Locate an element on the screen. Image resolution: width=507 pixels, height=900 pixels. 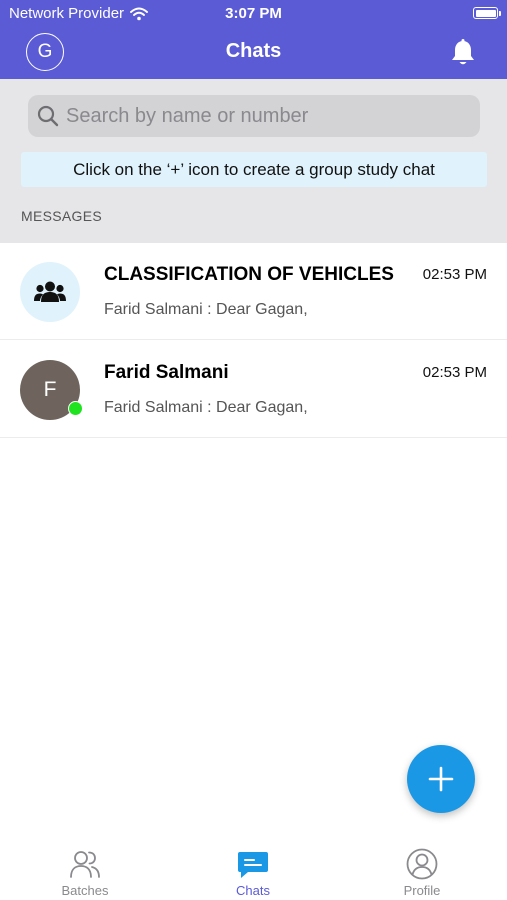
plus-icon is located at coordinates (441, 779).